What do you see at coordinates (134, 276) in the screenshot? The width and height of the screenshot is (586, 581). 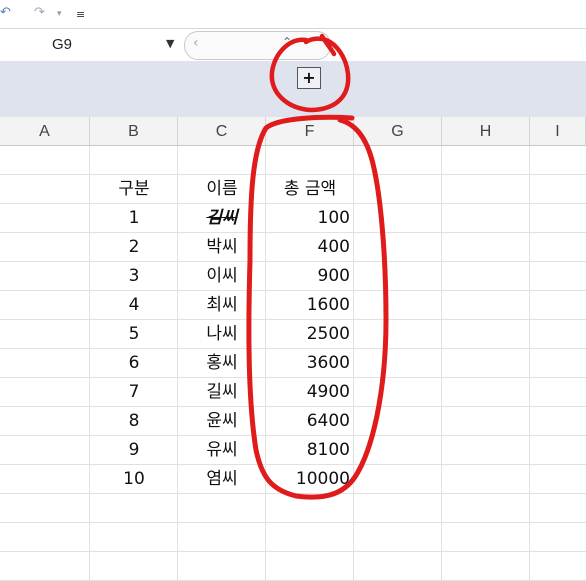 I see `cell-category: 3` at bounding box center [134, 276].